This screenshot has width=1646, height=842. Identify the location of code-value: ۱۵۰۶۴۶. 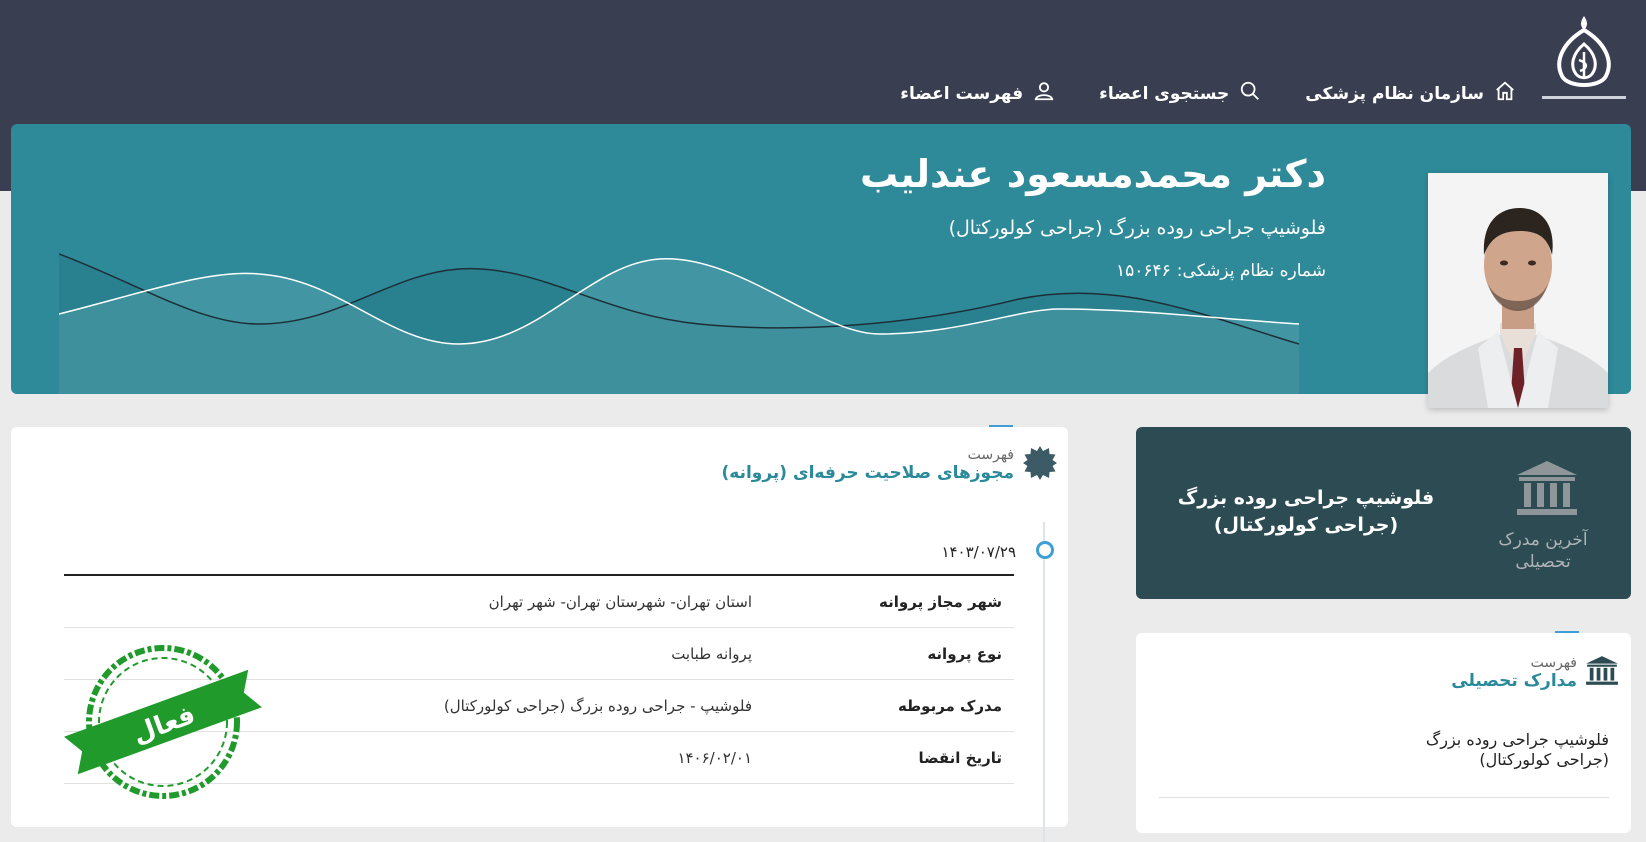
(1143, 271).